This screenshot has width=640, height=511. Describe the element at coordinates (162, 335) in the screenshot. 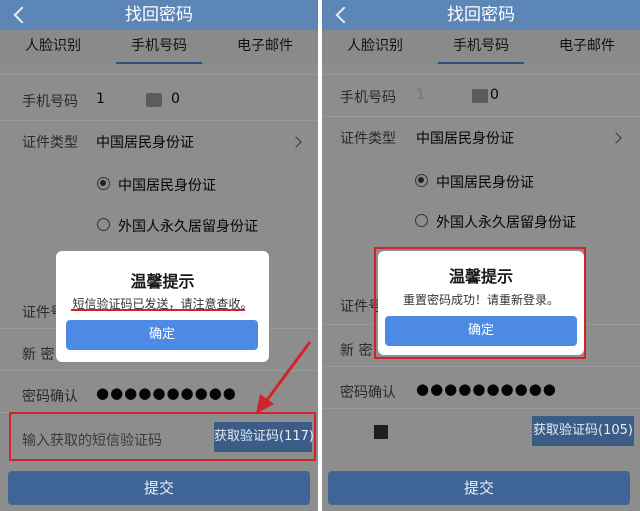

I see `dialog-confirm-button: 确定` at that location.